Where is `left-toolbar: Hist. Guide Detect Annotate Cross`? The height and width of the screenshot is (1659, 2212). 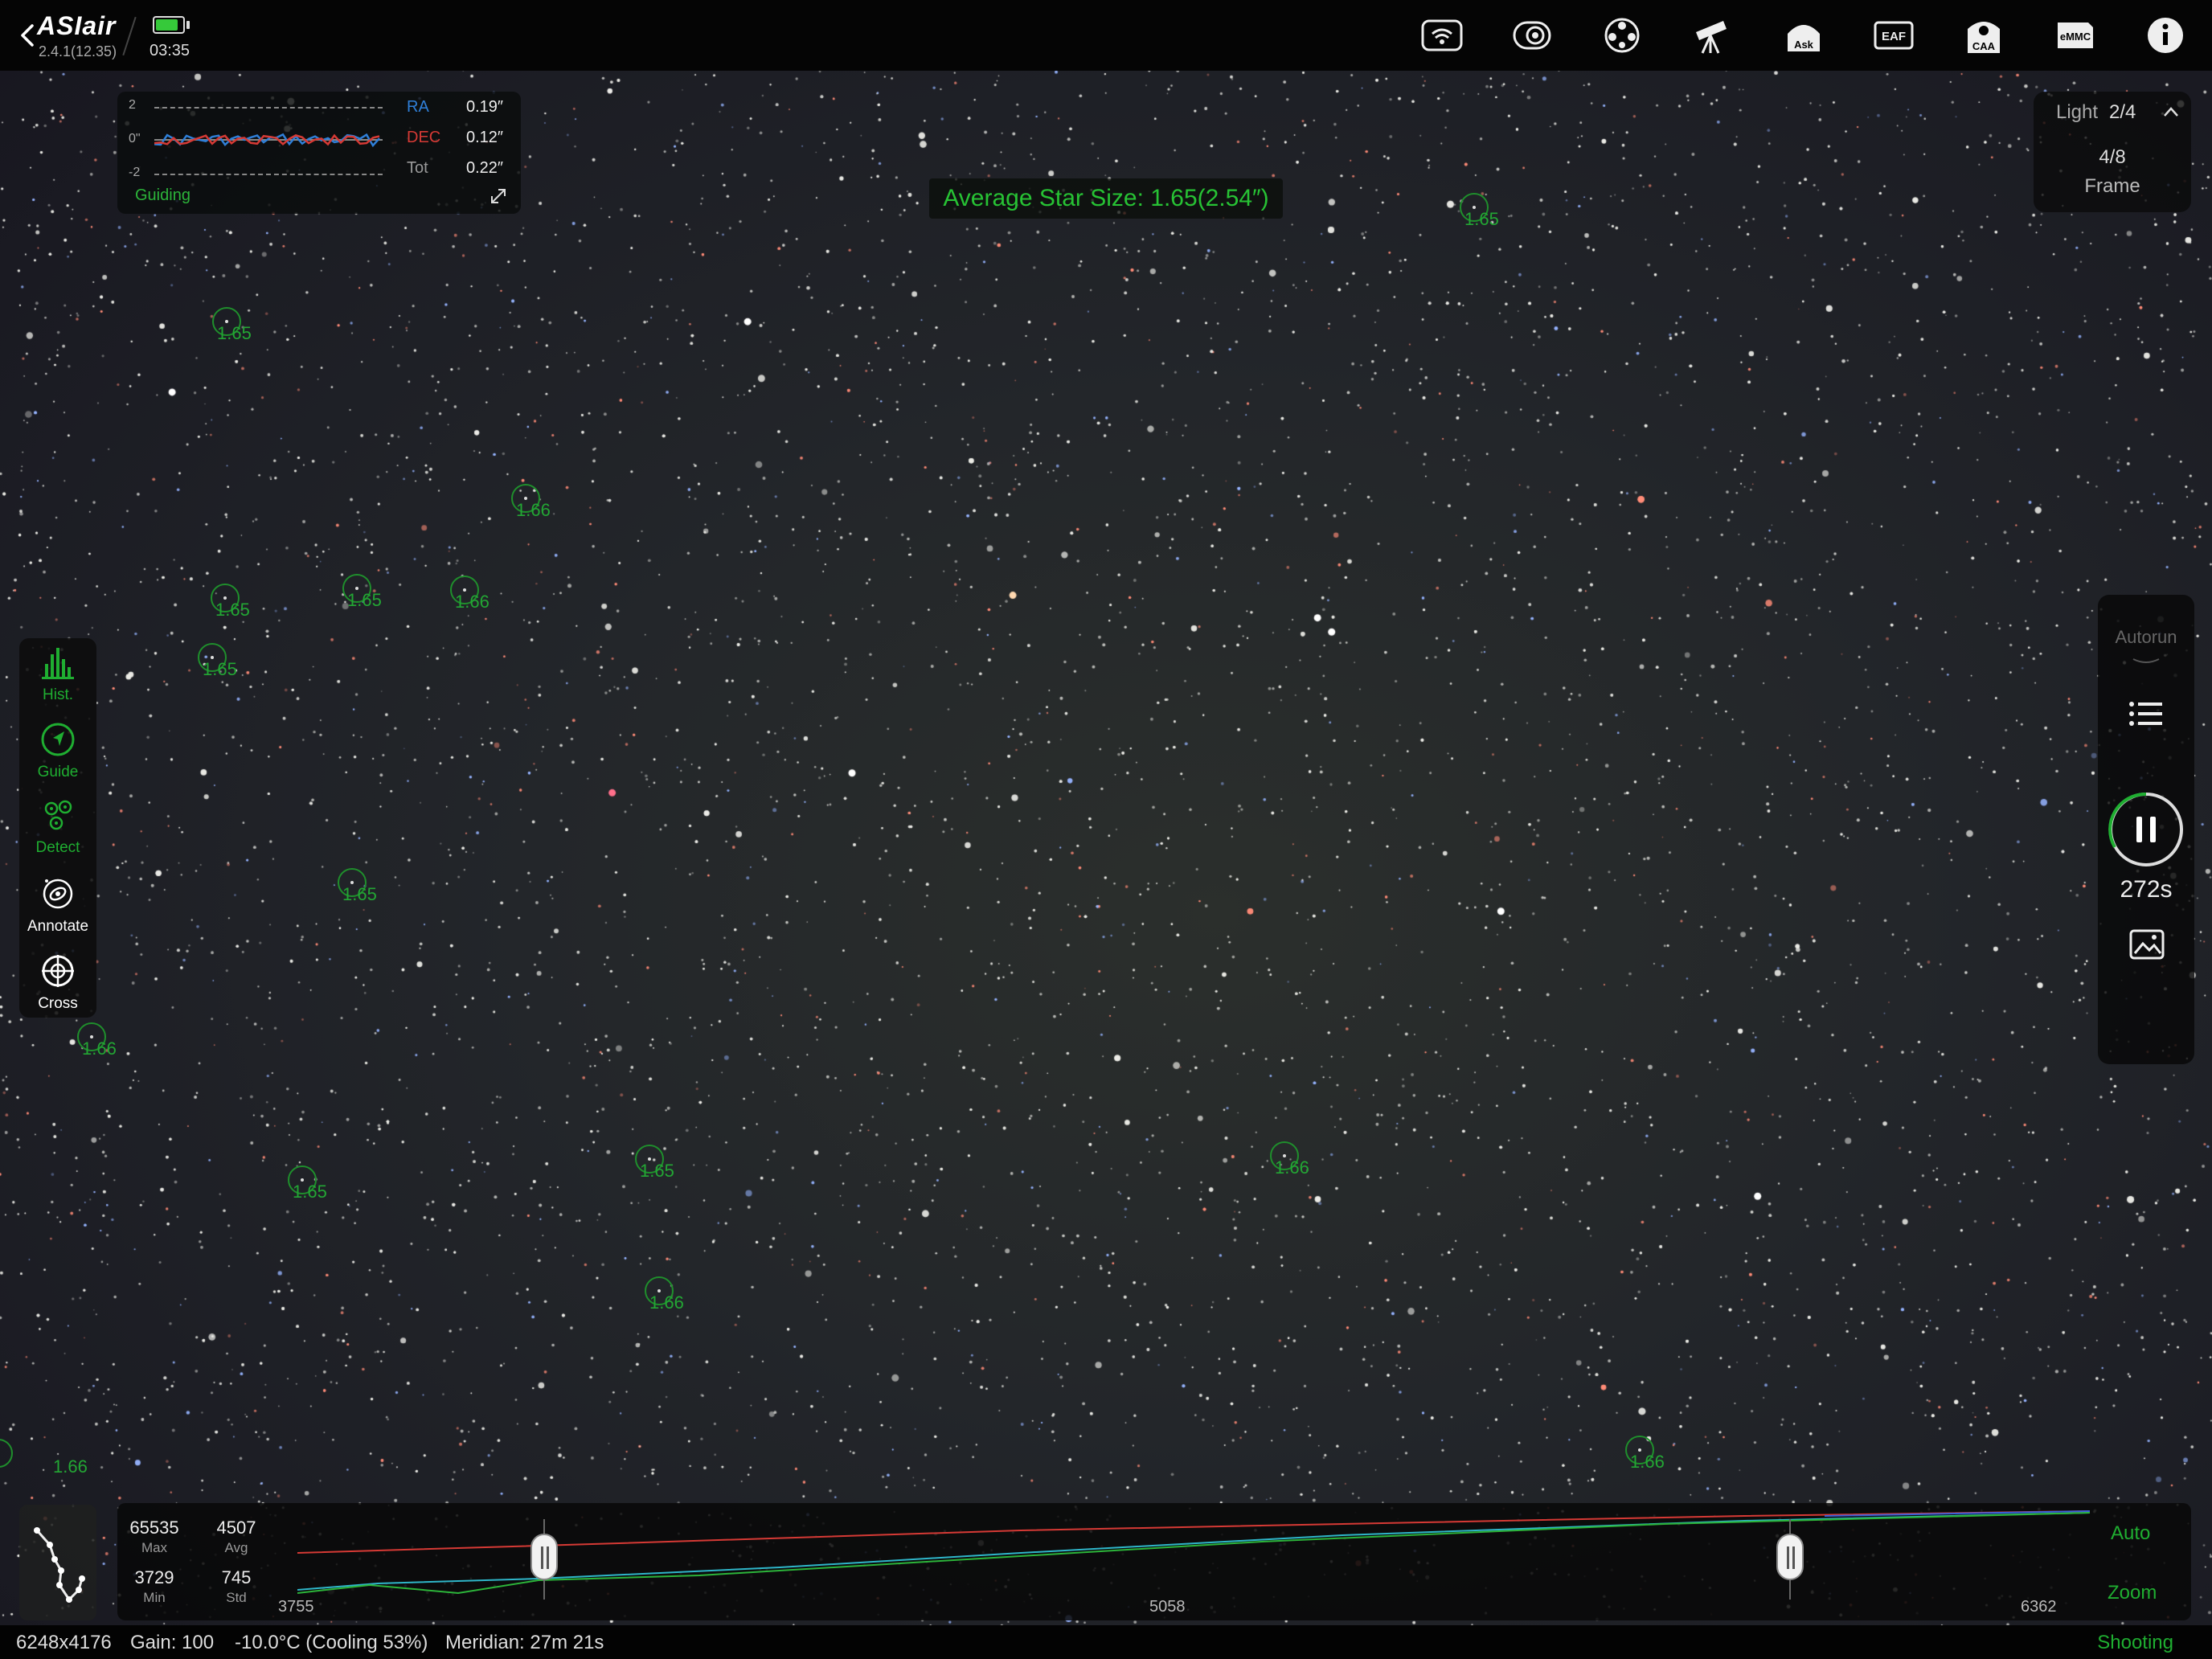
left-toolbar: Hist. Guide Detect Annotate Cross is located at coordinates (57, 828).